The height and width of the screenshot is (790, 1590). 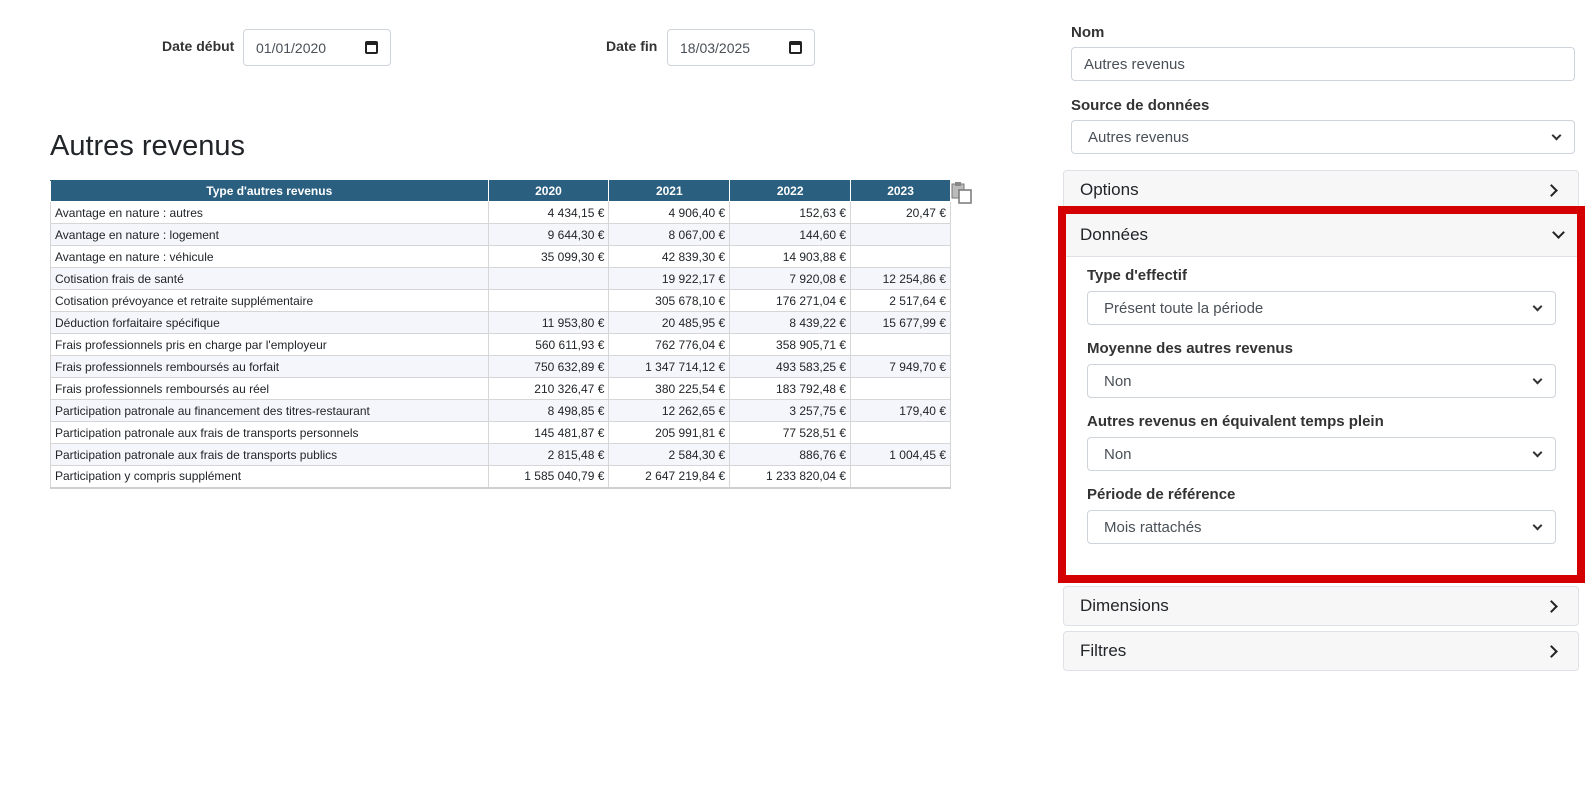 What do you see at coordinates (269, 388) in the screenshot?
I see `row-label-cell: Frais professionnels remboursés au réel` at bounding box center [269, 388].